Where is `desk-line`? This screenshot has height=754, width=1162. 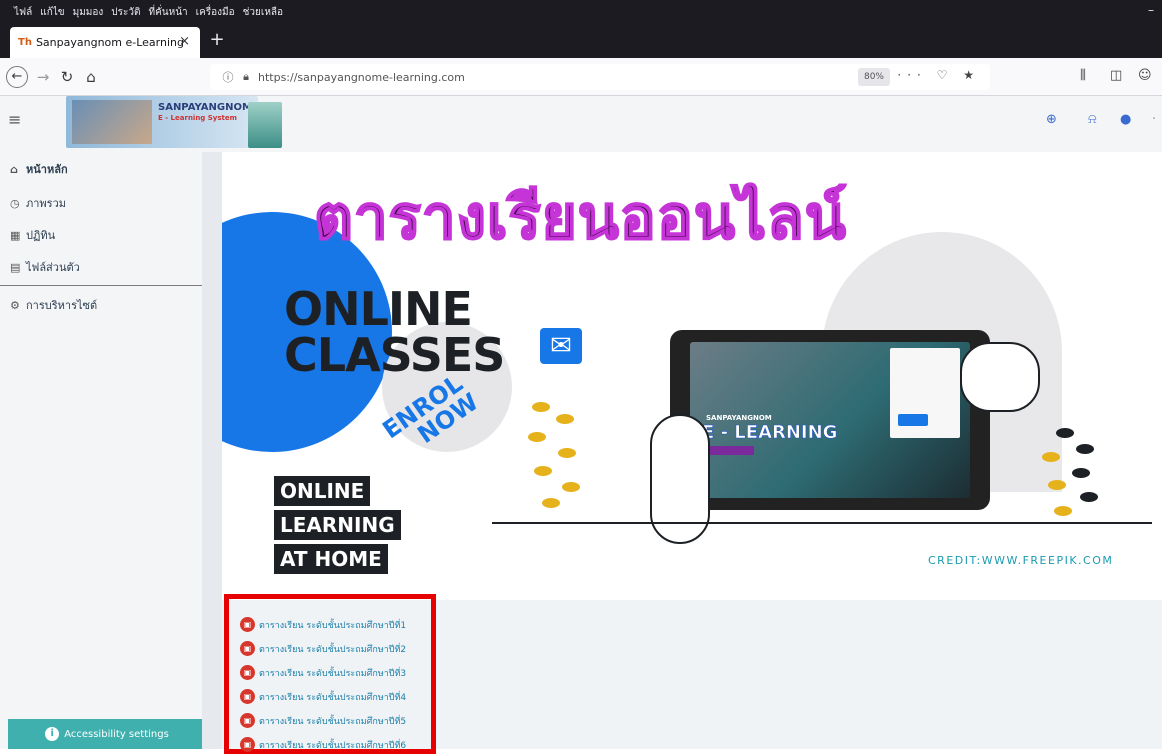
desk-line is located at coordinates (822, 523).